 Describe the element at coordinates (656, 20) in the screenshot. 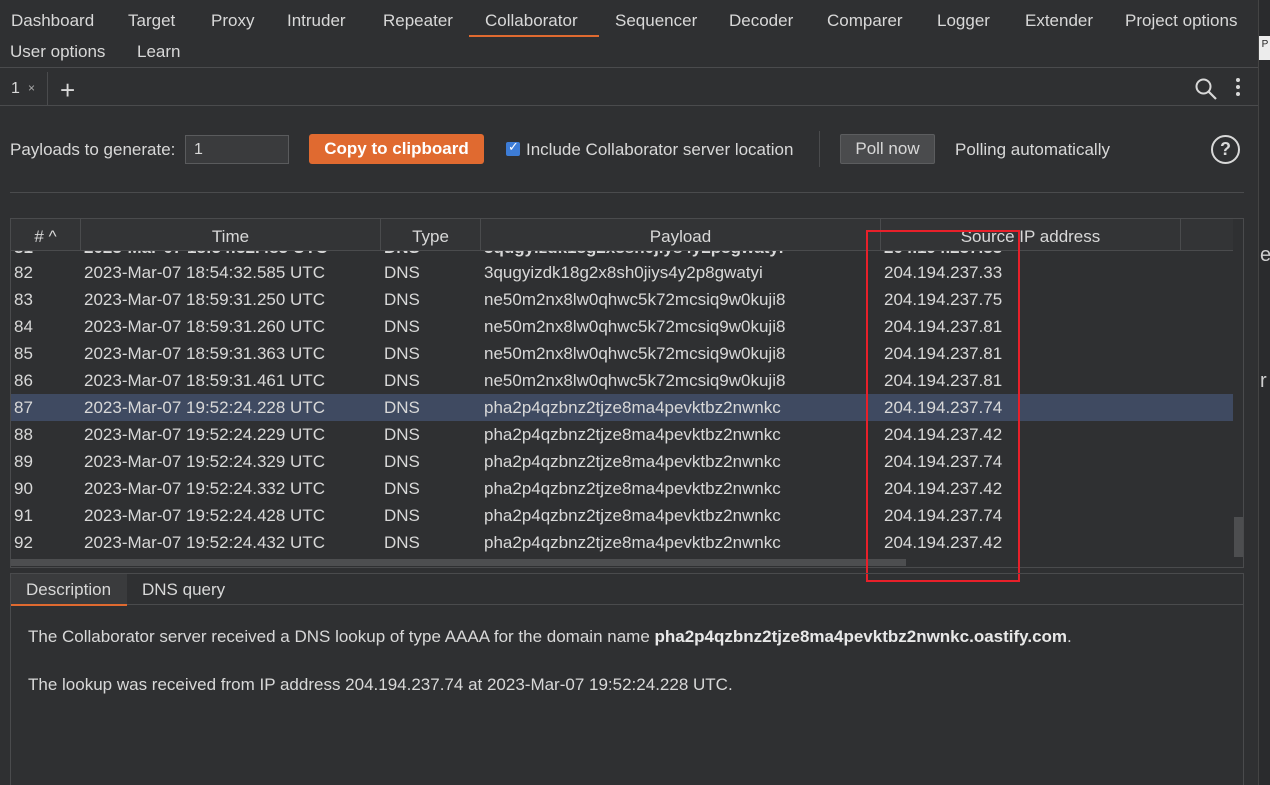

I see `nav-sequencer: Sequencer` at that location.